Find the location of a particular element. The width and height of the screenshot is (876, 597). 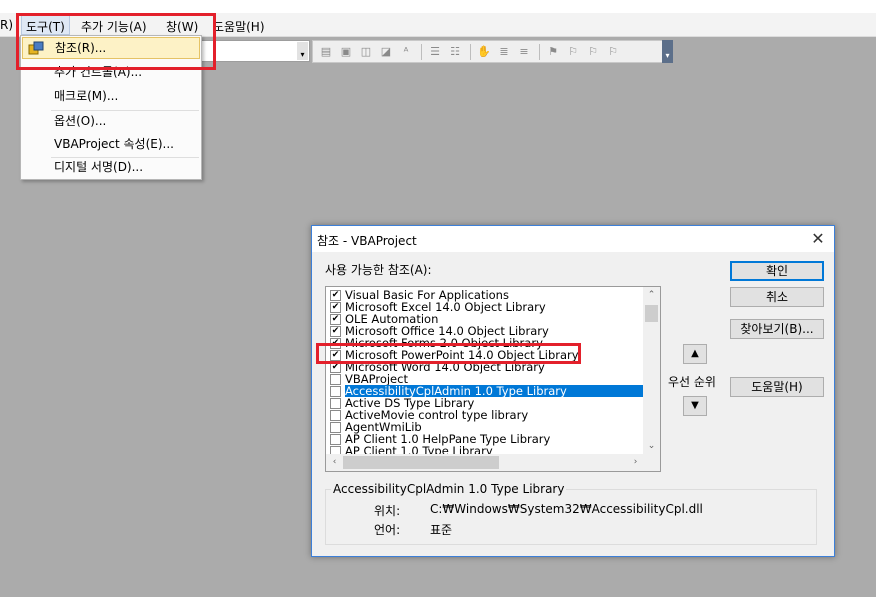

toggle-breakpoint-icon: ✋ is located at coordinates (484, 52).